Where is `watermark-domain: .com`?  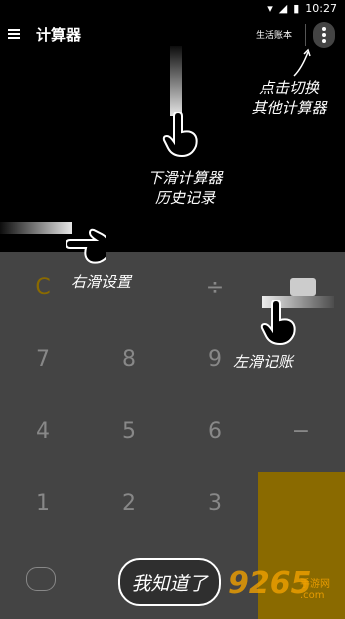
watermark-domain: .com is located at coordinates (312, 595).